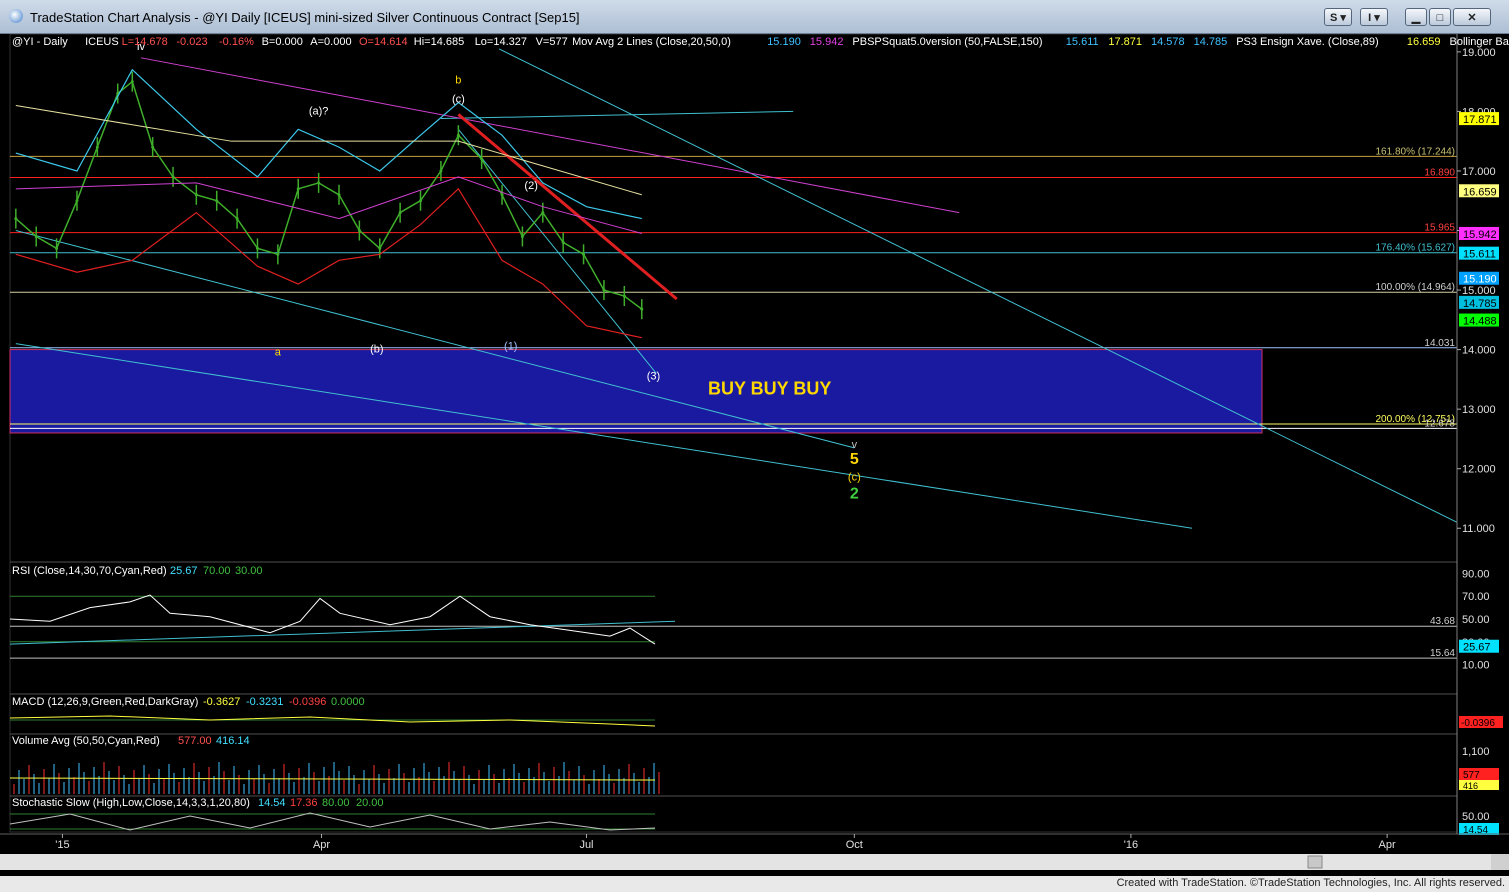 Image resolution: width=1509 pixels, height=892 pixels. I want to click on price-badge-label: 15.942, so click(1480, 235).